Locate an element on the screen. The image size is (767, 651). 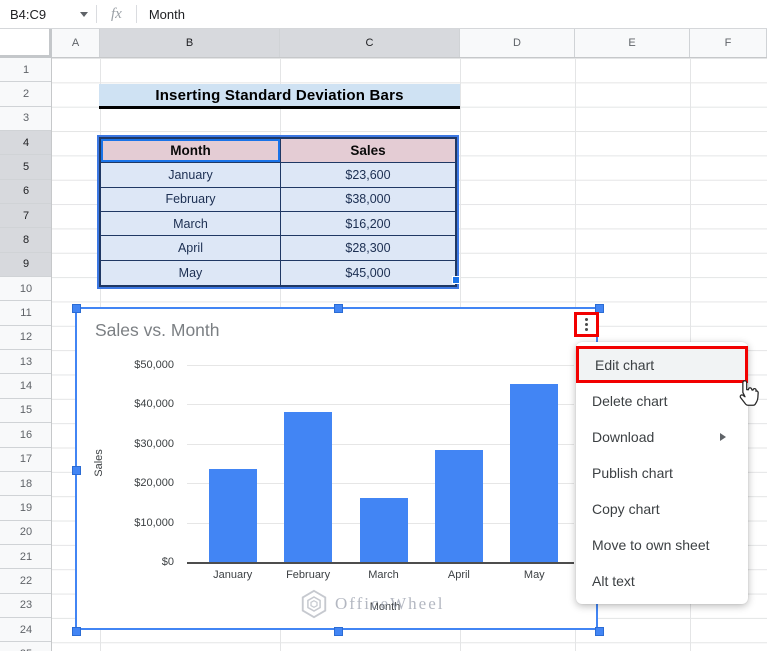
row-header-21: 21 is located at coordinates (25, 557).